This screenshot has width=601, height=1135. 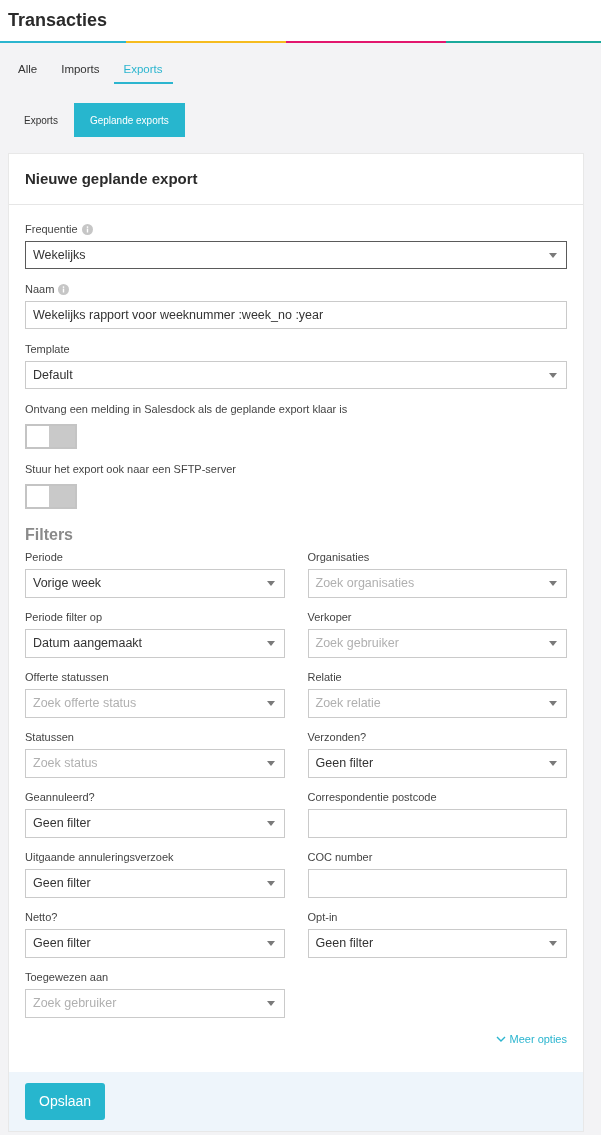 I want to click on field-label: Uitgaande annuleringsverzoek, so click(x=99, y=857).